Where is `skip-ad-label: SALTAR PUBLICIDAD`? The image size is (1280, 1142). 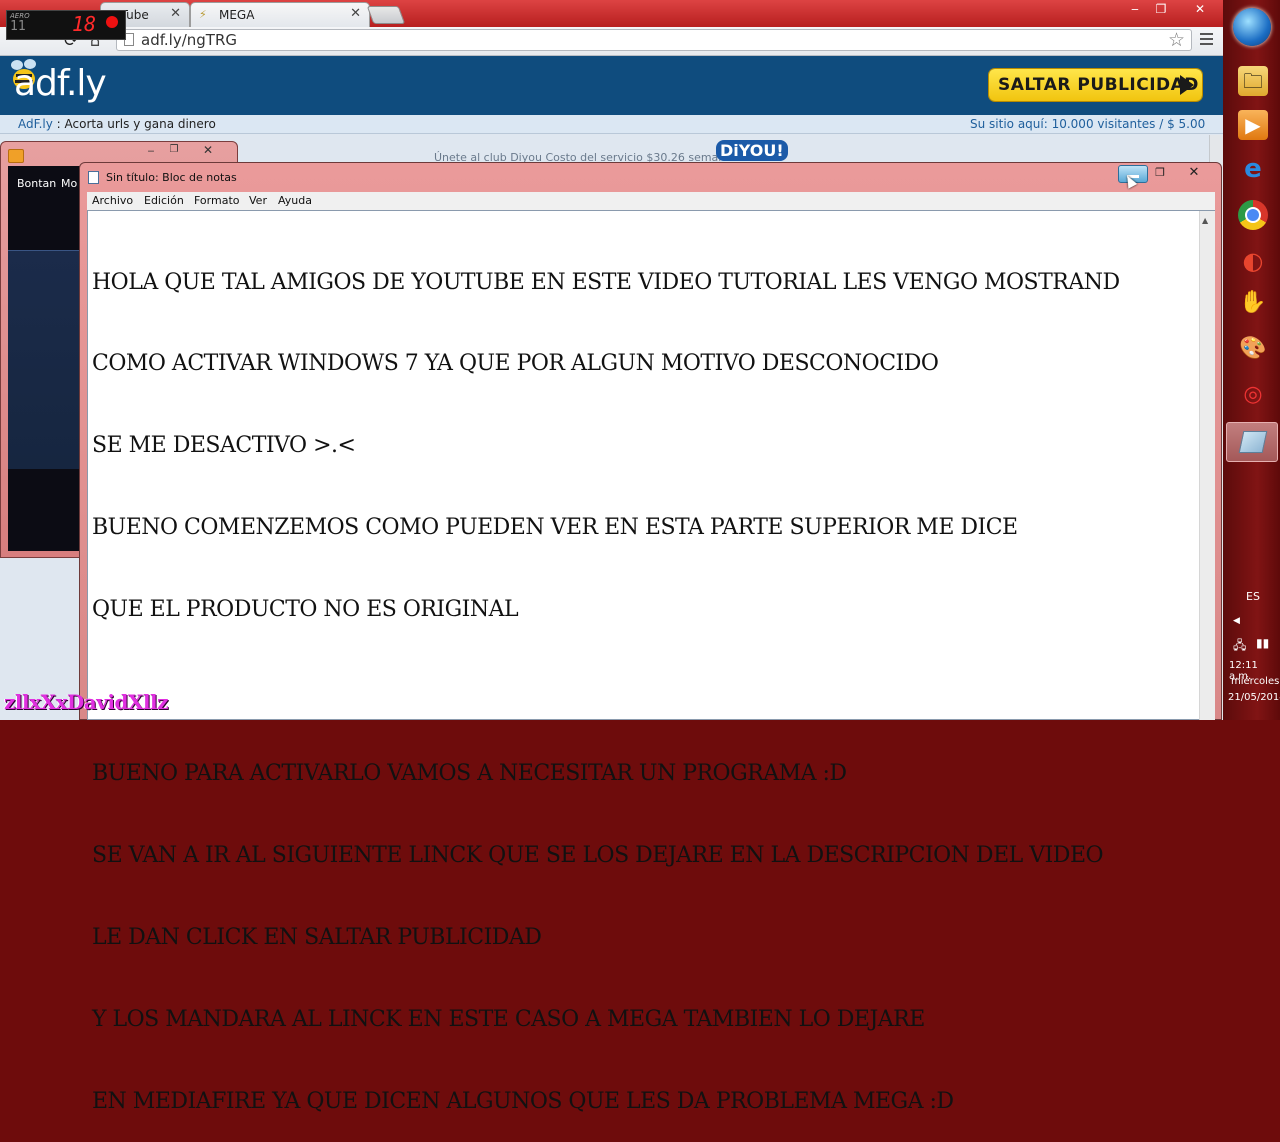
skip-ad-label: SALTAR PUBLICIDAD is located at coordinates (1098, 85).